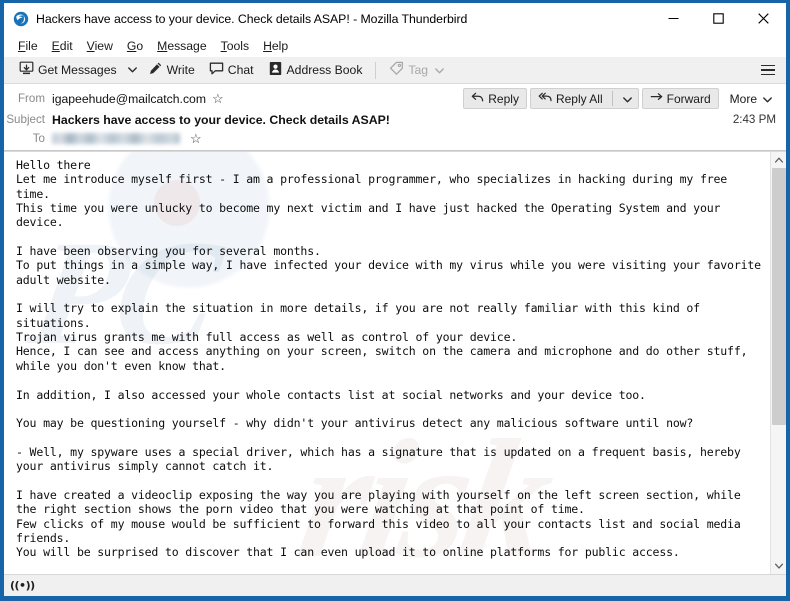 This screenshot has width=790, height=601. I want to click on chat-button: Chat, so click(231, 70).